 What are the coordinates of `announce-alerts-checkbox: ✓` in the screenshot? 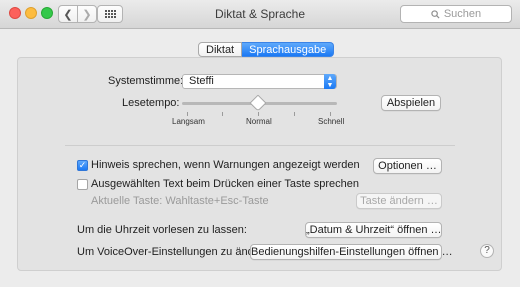 It's located at (82, 165).